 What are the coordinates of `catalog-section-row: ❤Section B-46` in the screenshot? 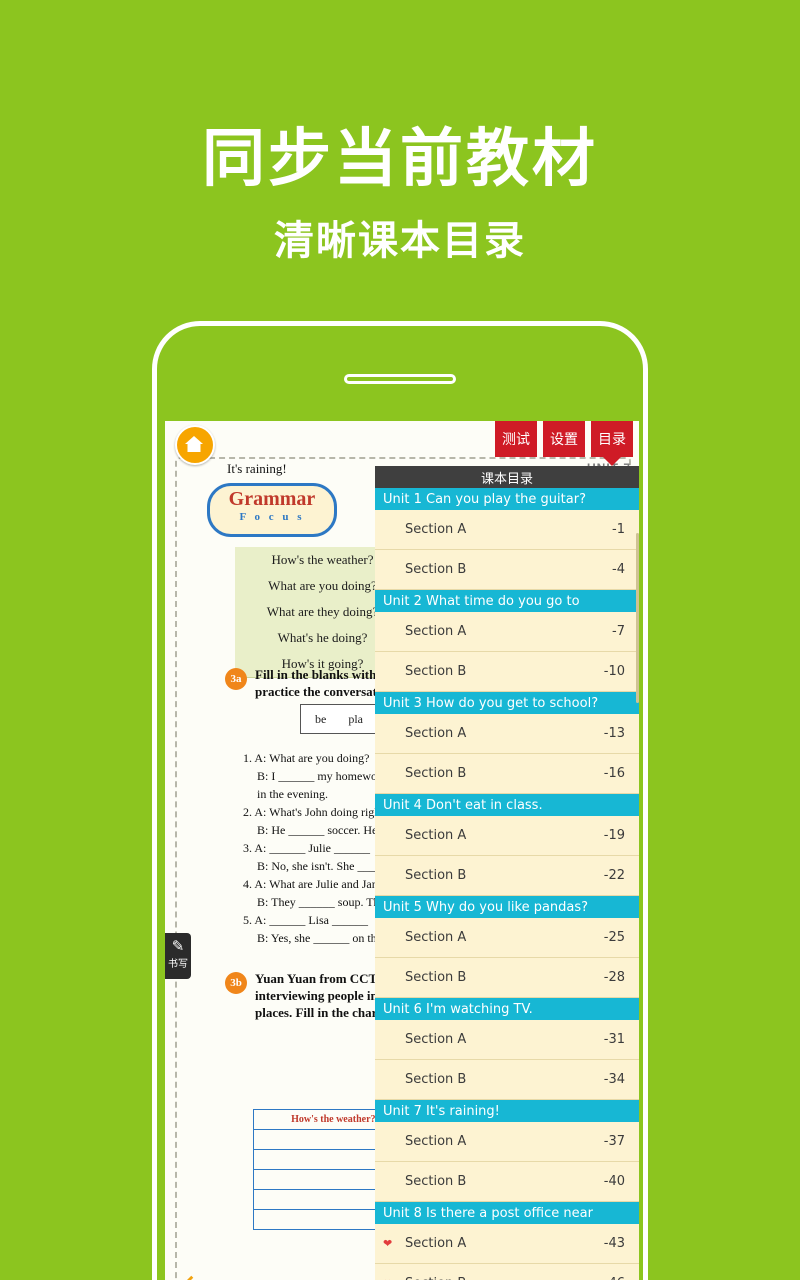 It's located at (507, 1272).